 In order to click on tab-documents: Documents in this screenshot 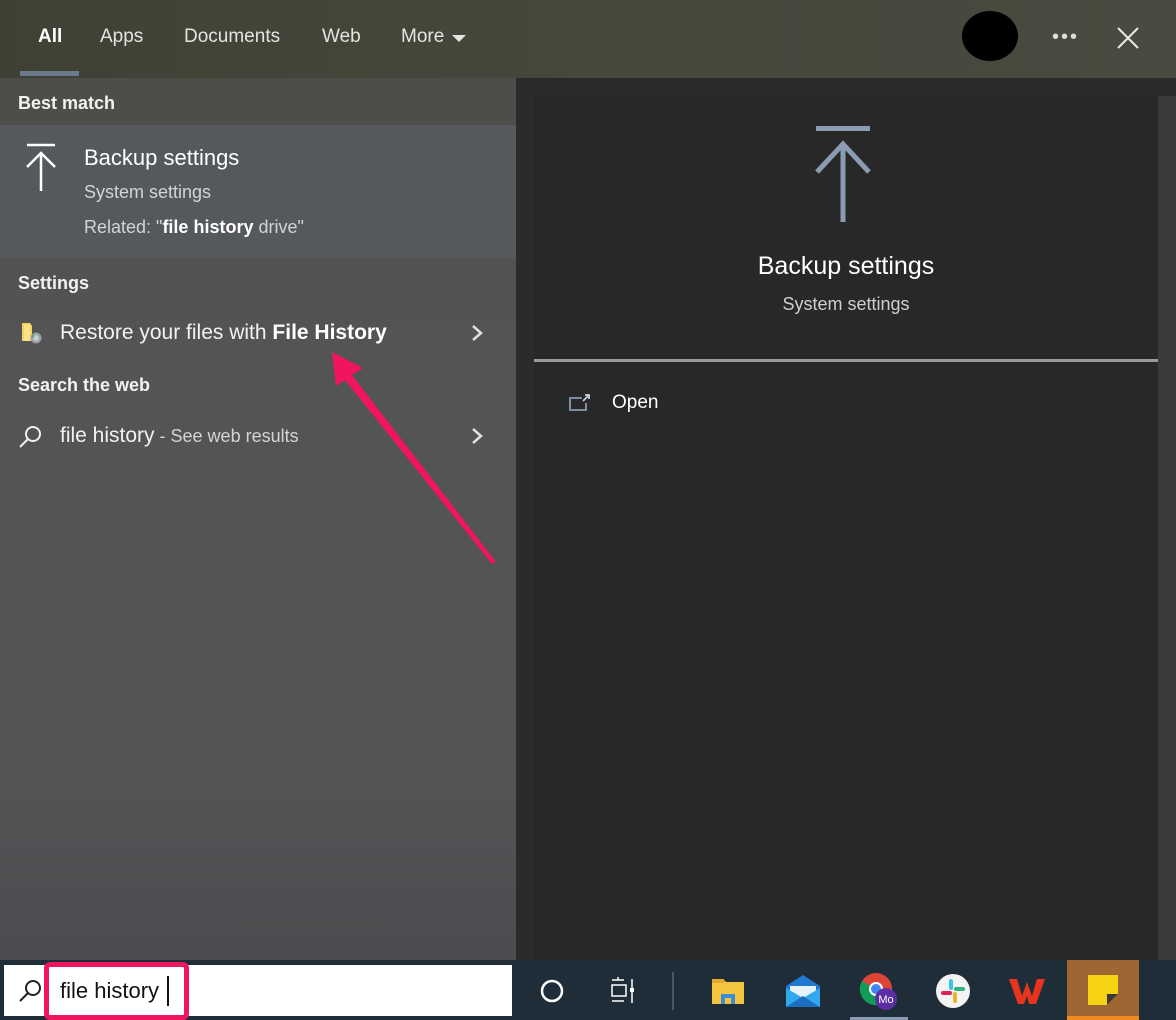, I will do `click(232, 37)`.